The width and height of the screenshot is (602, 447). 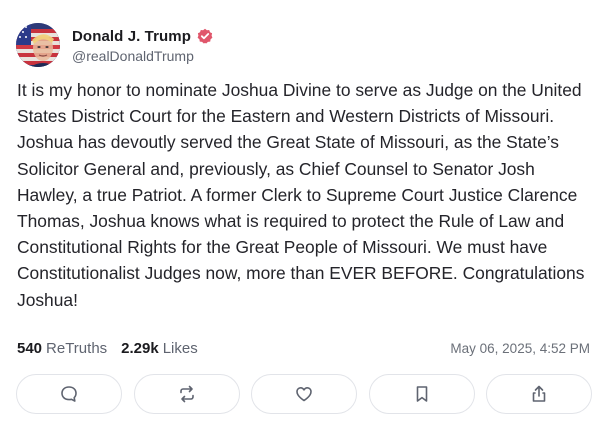 I want to click on likes-count: 2.29k, so click(x=140, y=348).